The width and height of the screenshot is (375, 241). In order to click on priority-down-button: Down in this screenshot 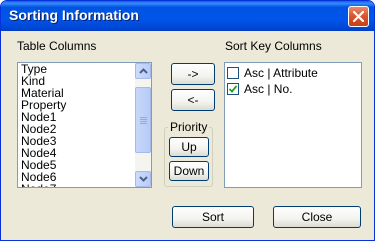, I will do `click(189, 171)`.